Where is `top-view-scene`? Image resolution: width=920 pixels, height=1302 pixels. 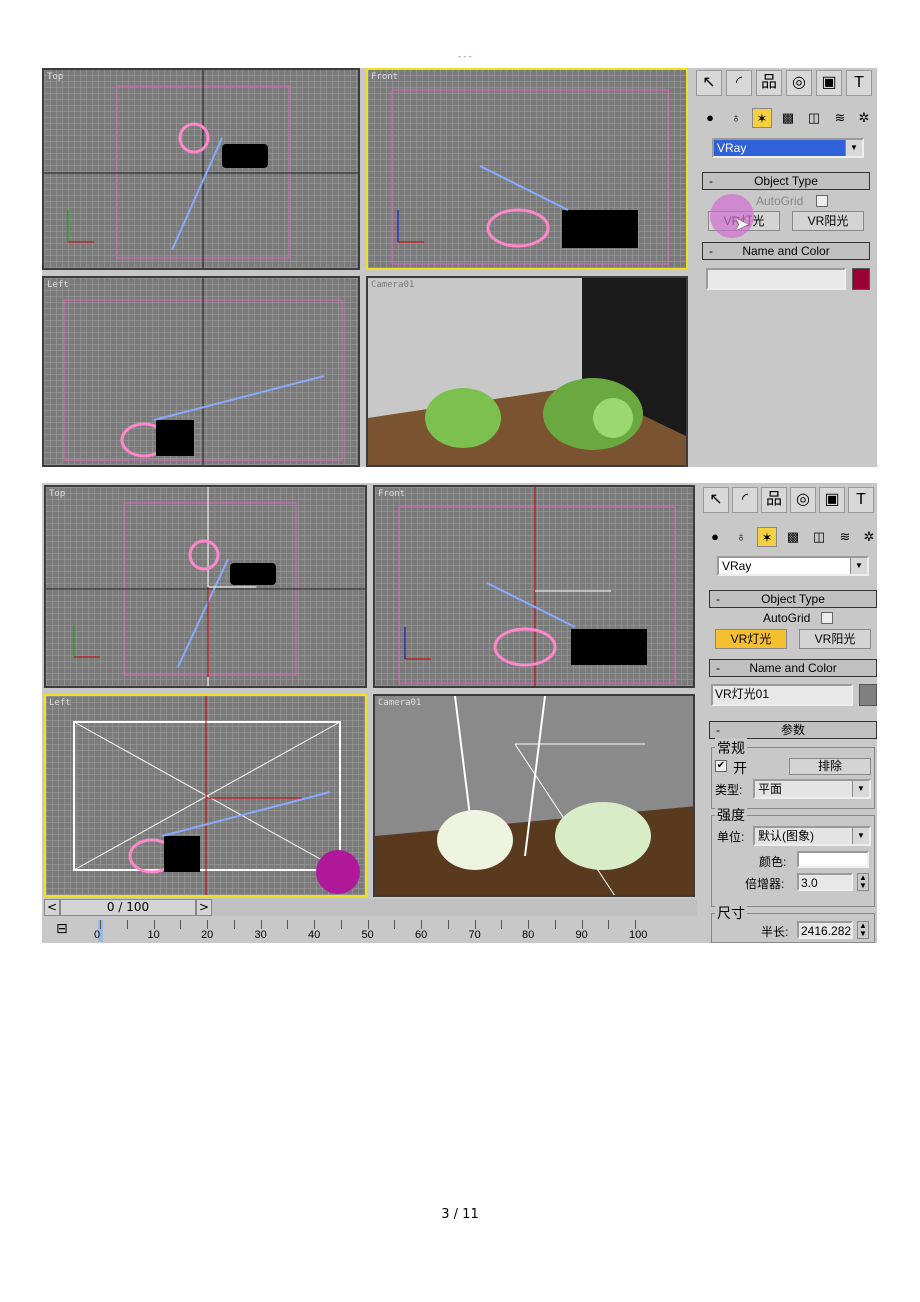 top-view-scene is located at coordinates (201, 169).